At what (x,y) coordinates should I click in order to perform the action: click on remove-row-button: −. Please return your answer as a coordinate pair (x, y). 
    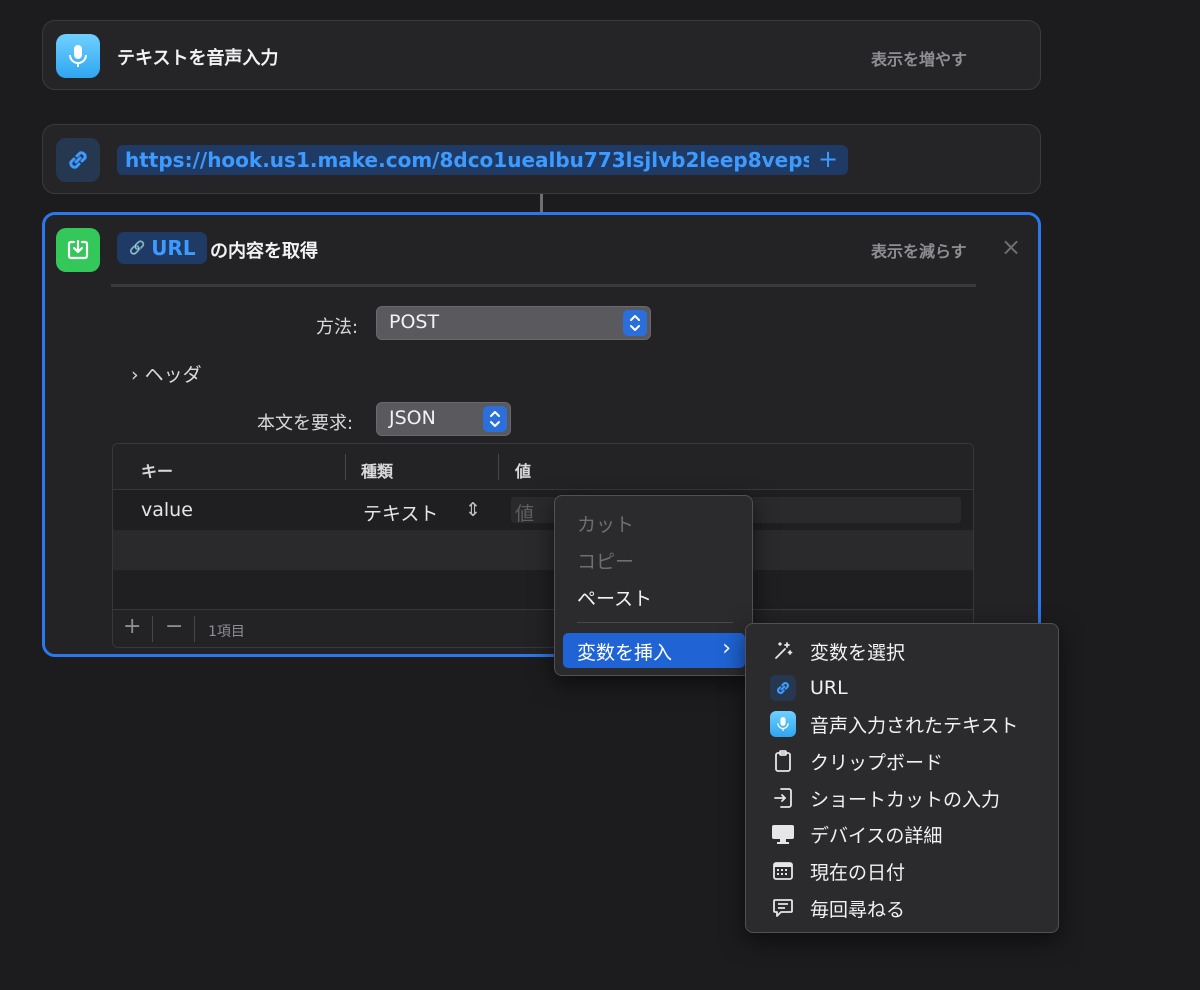
    Looking at the image, I should click on (174, 626).